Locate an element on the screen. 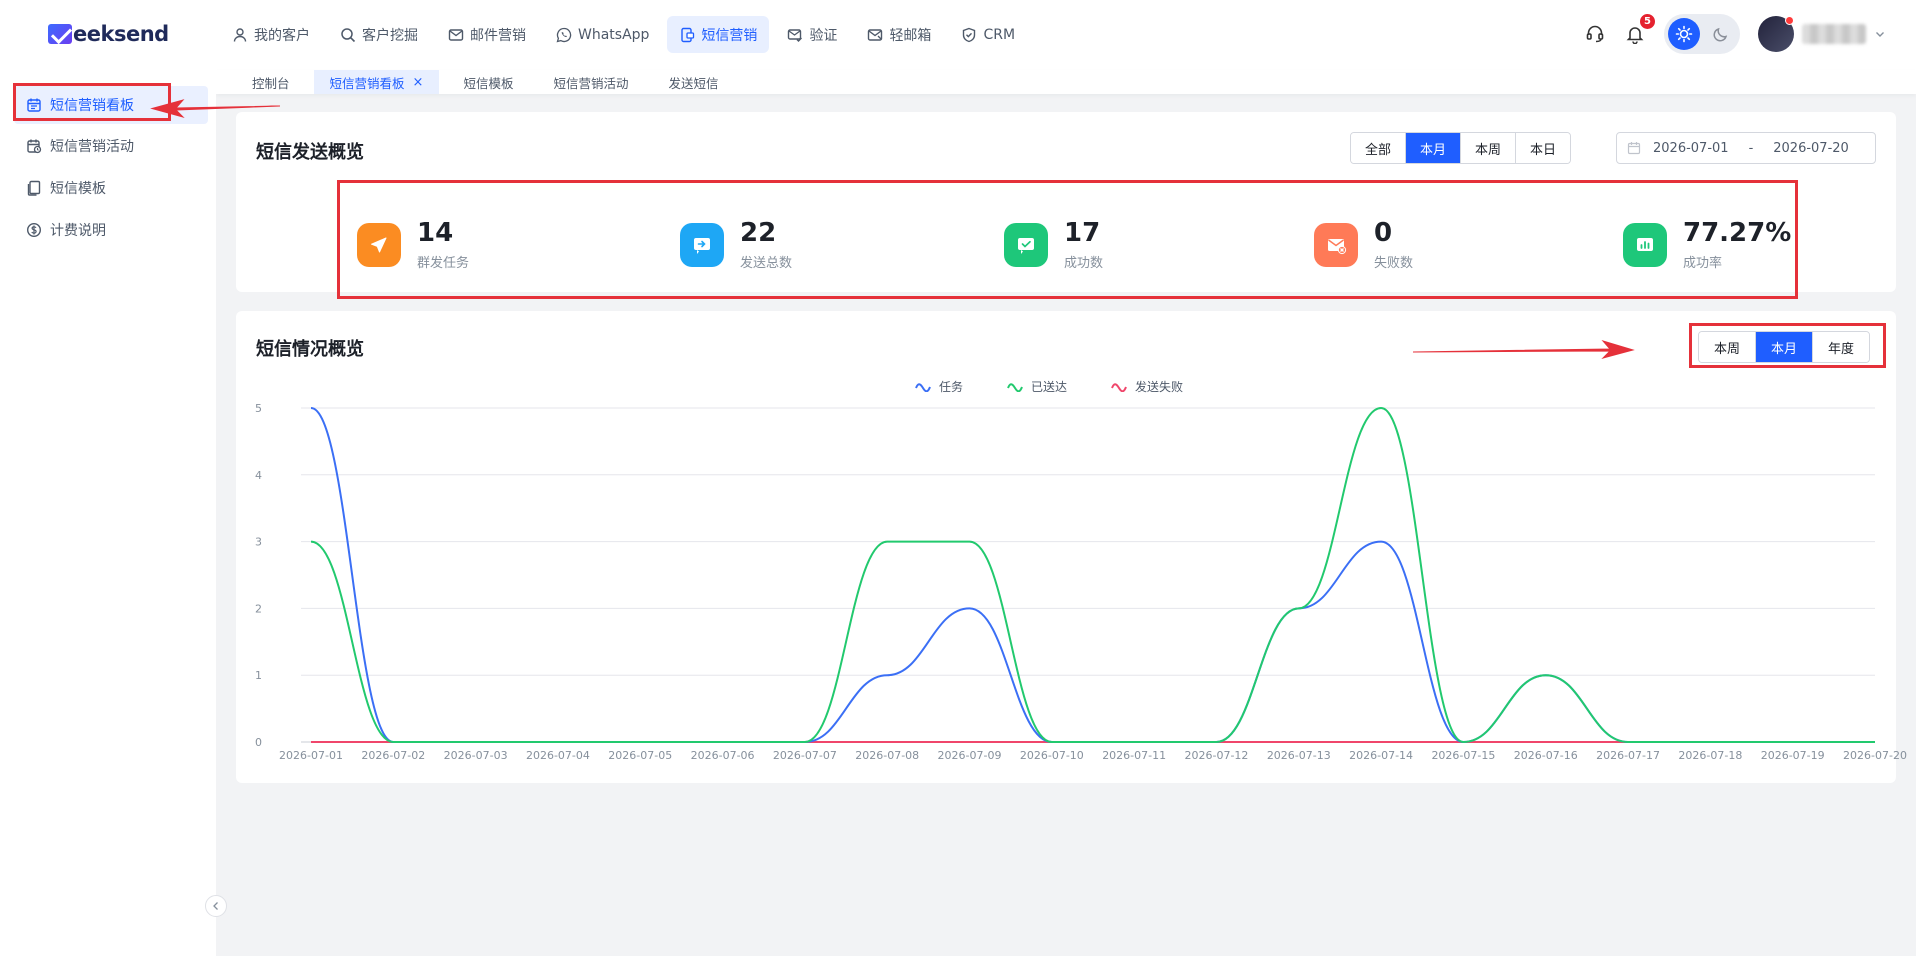 This screenshot has height=956, width=1916. tab-label: 短信营销看板 is located at coordinates (367, 83).